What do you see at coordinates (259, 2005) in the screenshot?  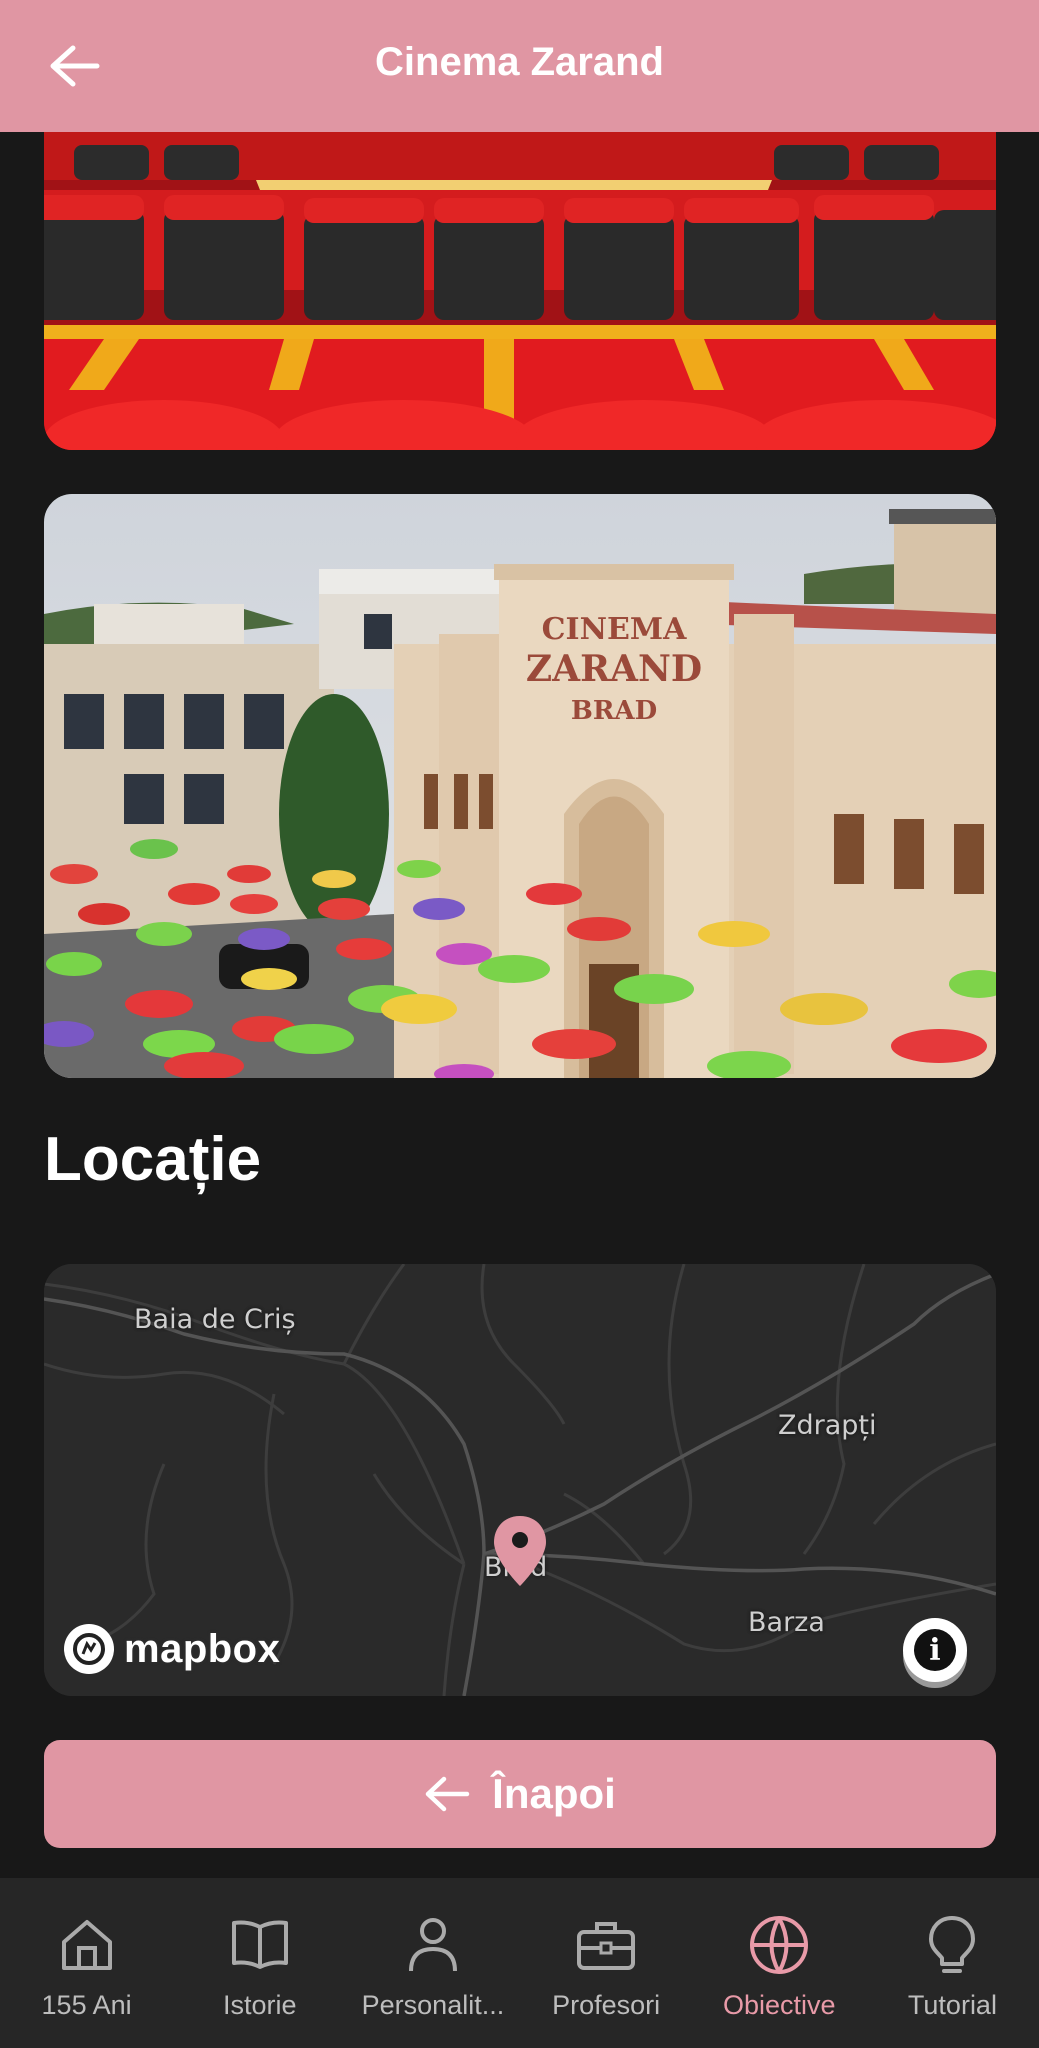 I see `nav-label: Istorie` at bounding box center [259, 2005].